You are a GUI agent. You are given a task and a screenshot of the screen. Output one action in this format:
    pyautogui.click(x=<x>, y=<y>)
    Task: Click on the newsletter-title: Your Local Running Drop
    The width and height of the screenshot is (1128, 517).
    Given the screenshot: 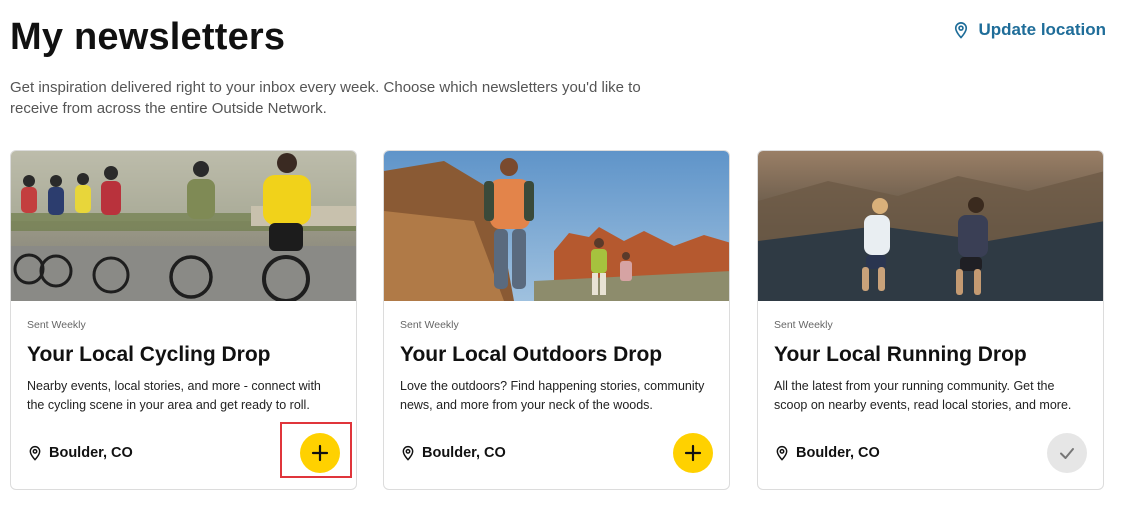 What is the action you would take?
    pyautogui.click(x=900, y=354)
    